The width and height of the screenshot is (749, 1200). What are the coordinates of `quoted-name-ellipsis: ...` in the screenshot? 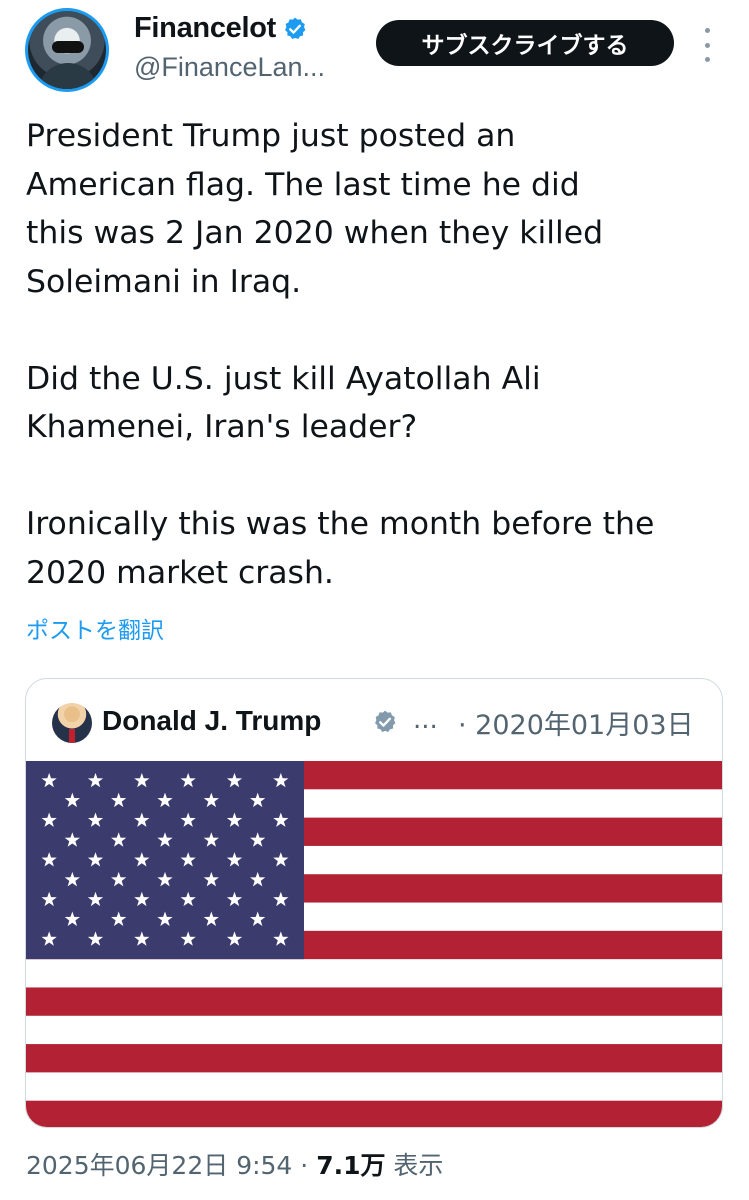 It's located at (425, 720).